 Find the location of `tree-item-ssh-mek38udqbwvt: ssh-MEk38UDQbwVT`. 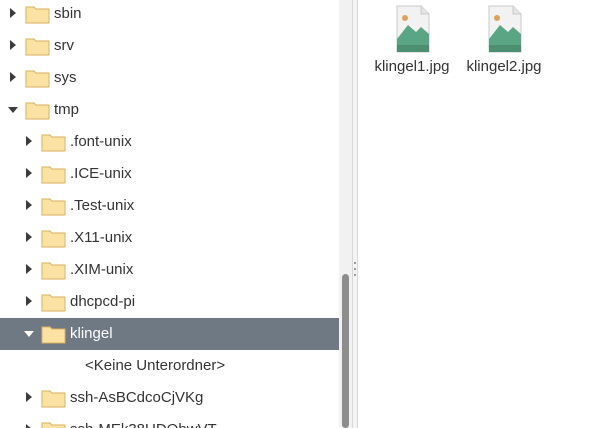

tree-item-ssh-mek38udqbwvt: ssh-MEk38UDQbwVT is located at coordinates (169, 421).